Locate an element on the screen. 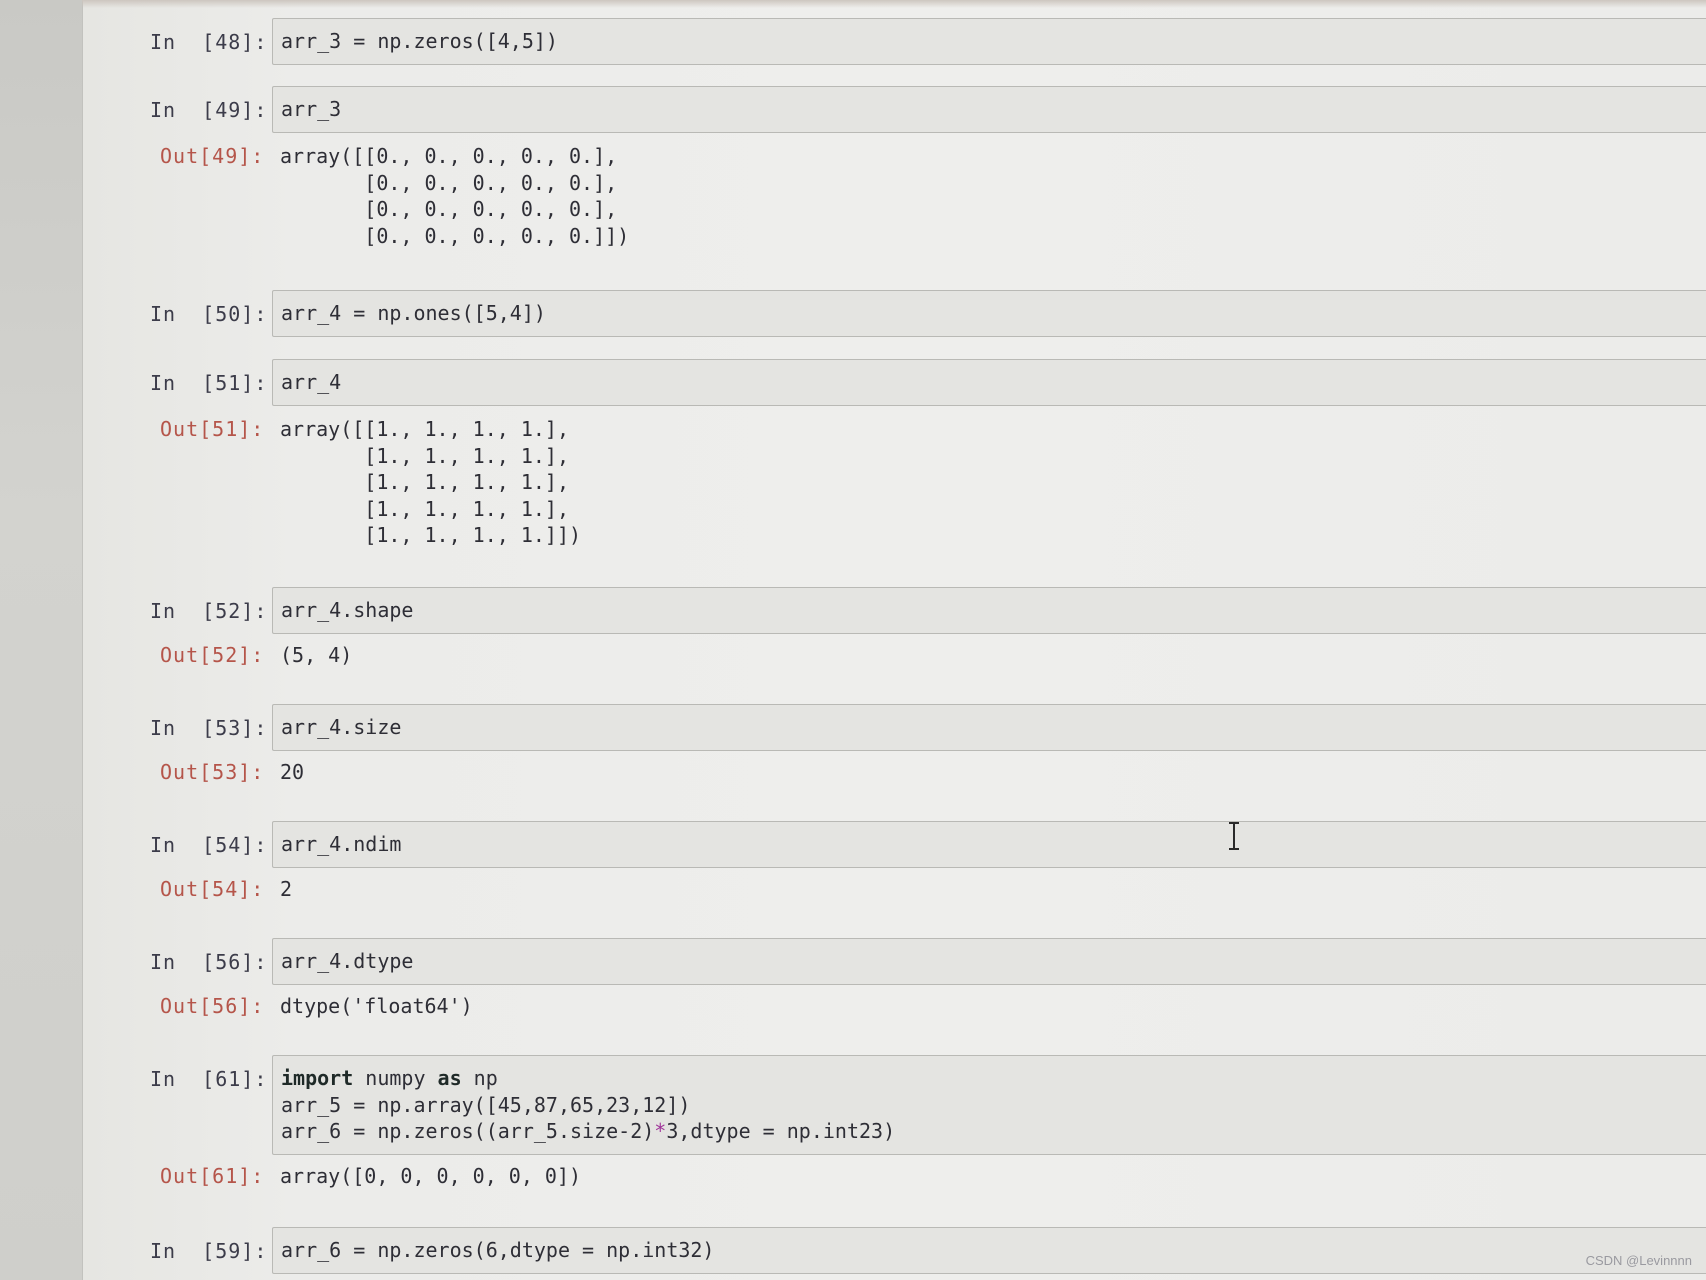 The width and height of the screenshot is (1706, 1280). operator: * is located at coordinates (660, 1131).